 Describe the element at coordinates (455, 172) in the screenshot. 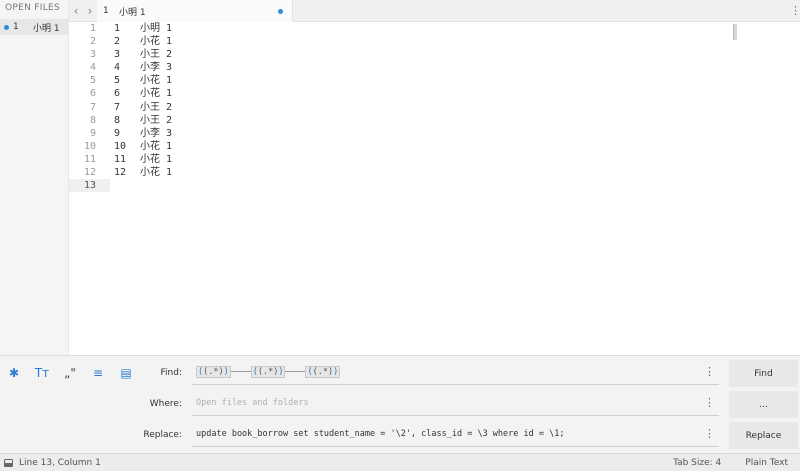

I see `code-line: 12 小花 1` at that location.